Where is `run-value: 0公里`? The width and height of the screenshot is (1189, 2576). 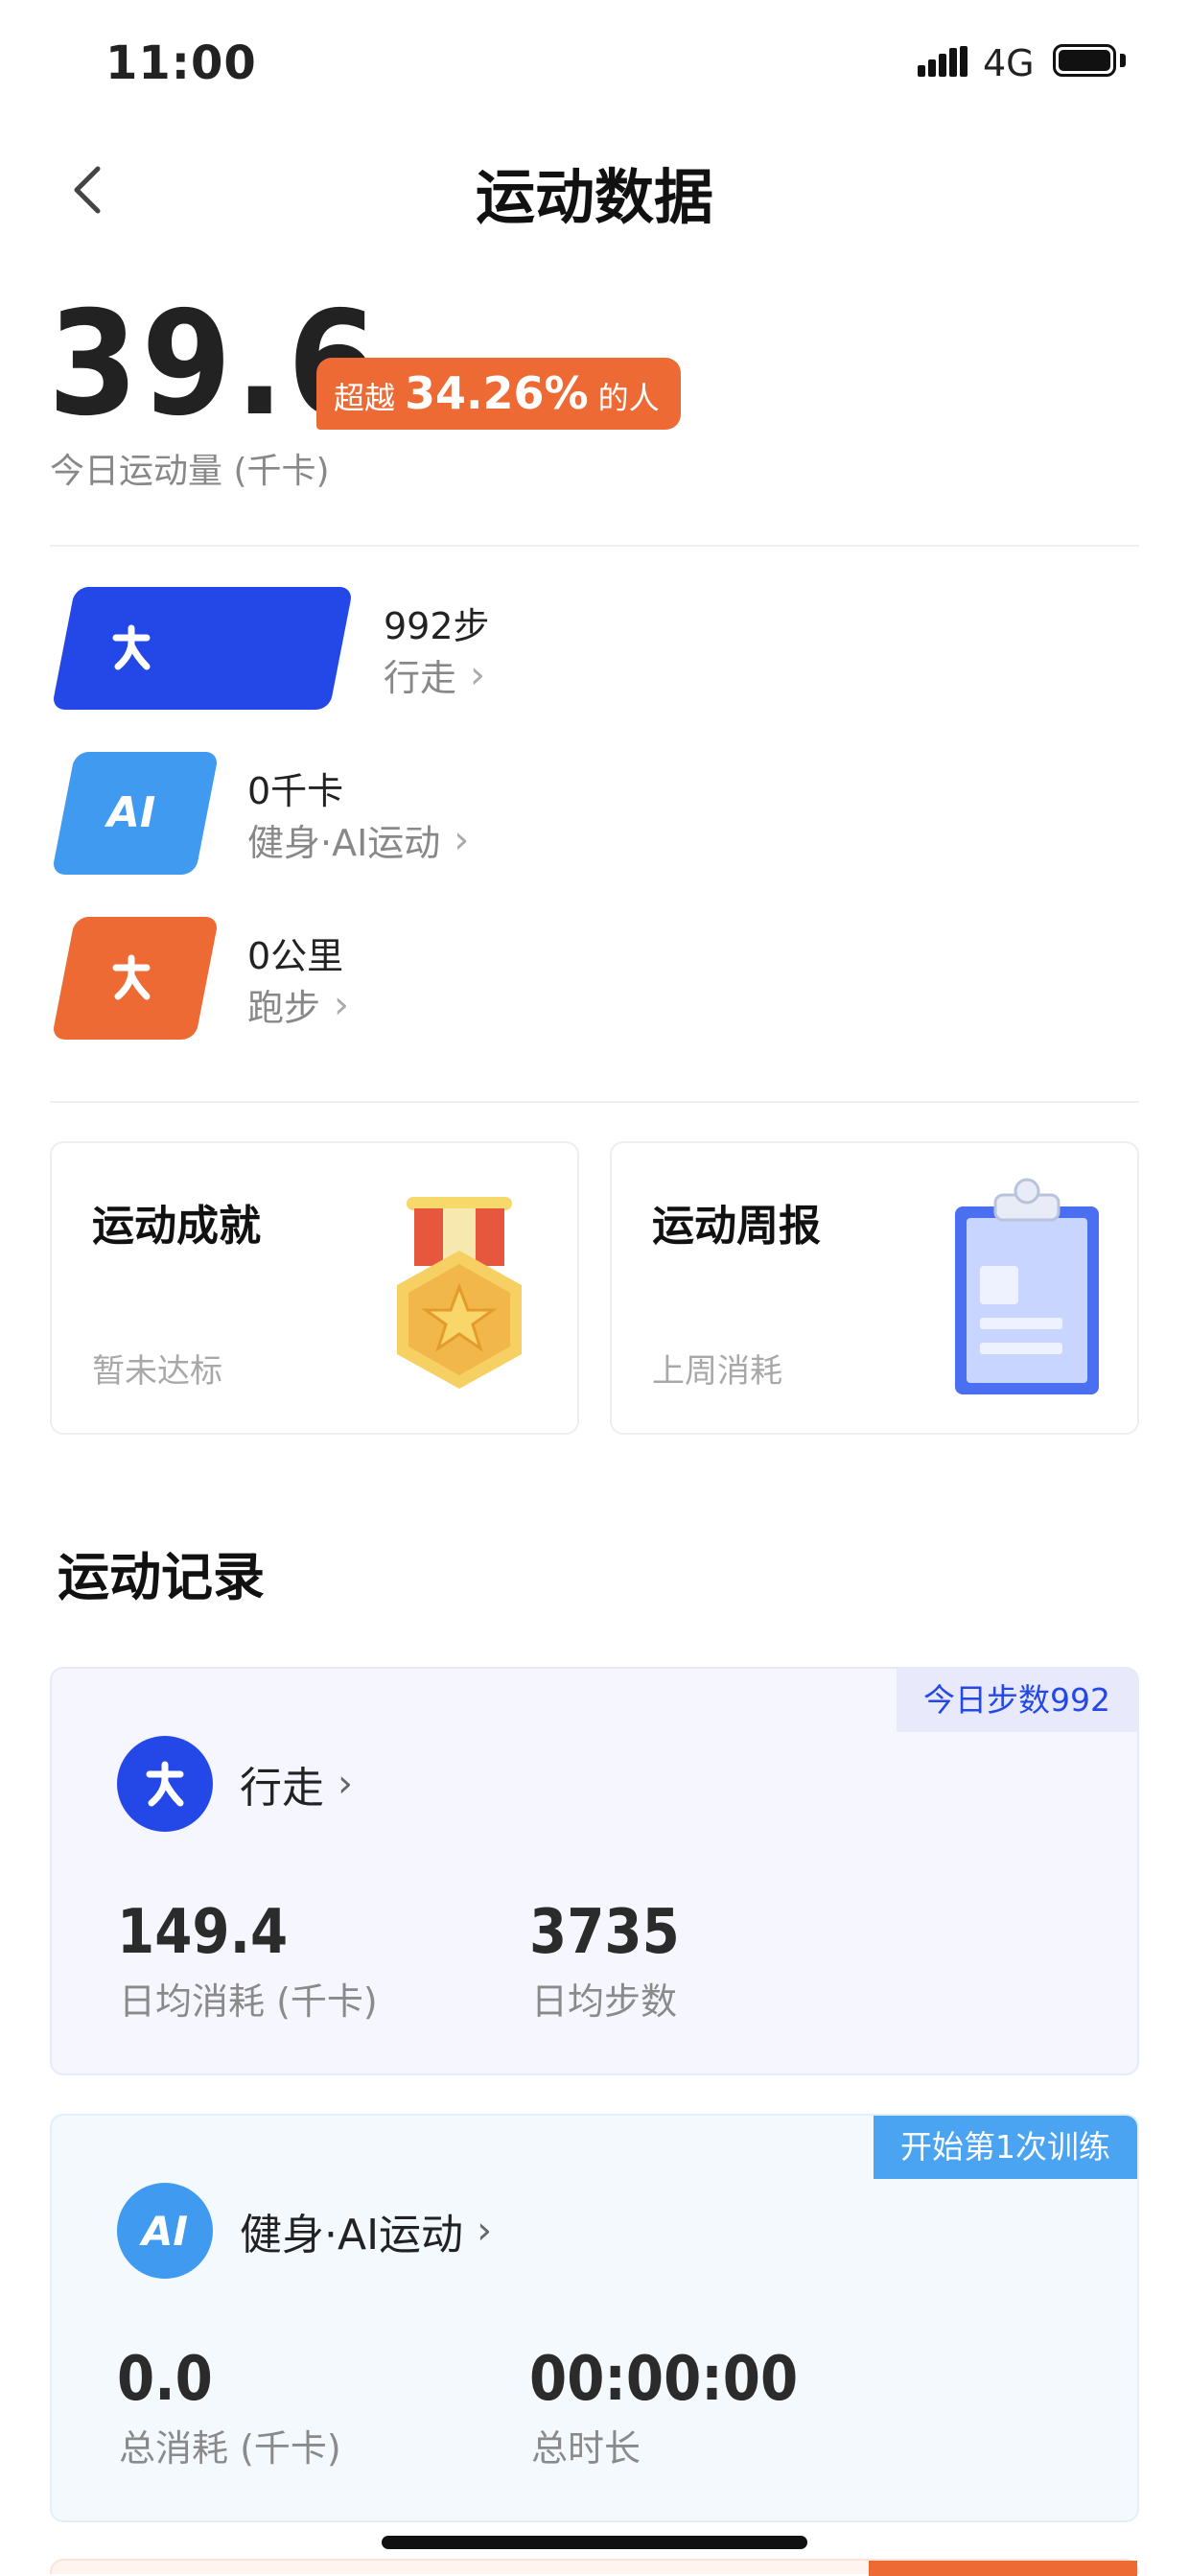
run-value: 0公里 is located at coordinates (295, 956).